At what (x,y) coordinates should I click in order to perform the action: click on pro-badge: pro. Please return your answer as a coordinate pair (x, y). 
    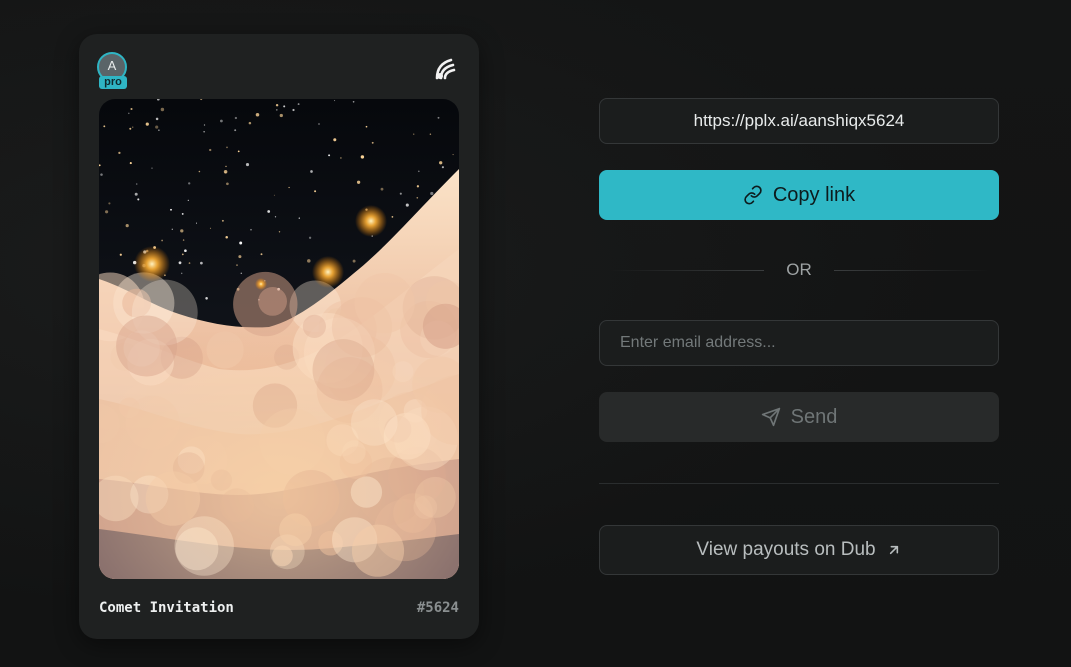
    Looking at the image, I should click on (113, 82).